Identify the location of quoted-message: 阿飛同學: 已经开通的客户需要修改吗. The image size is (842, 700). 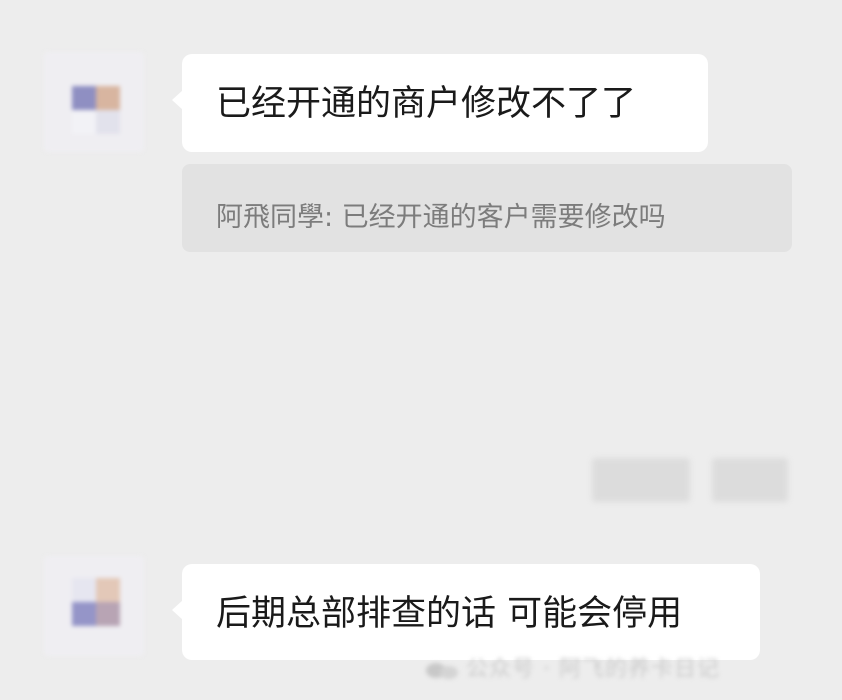
(487, 208).